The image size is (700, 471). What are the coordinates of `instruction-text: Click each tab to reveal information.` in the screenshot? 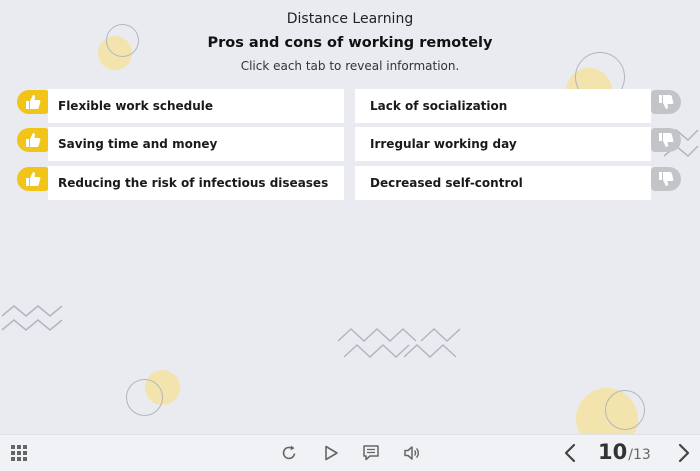 It's located at (350, 66).